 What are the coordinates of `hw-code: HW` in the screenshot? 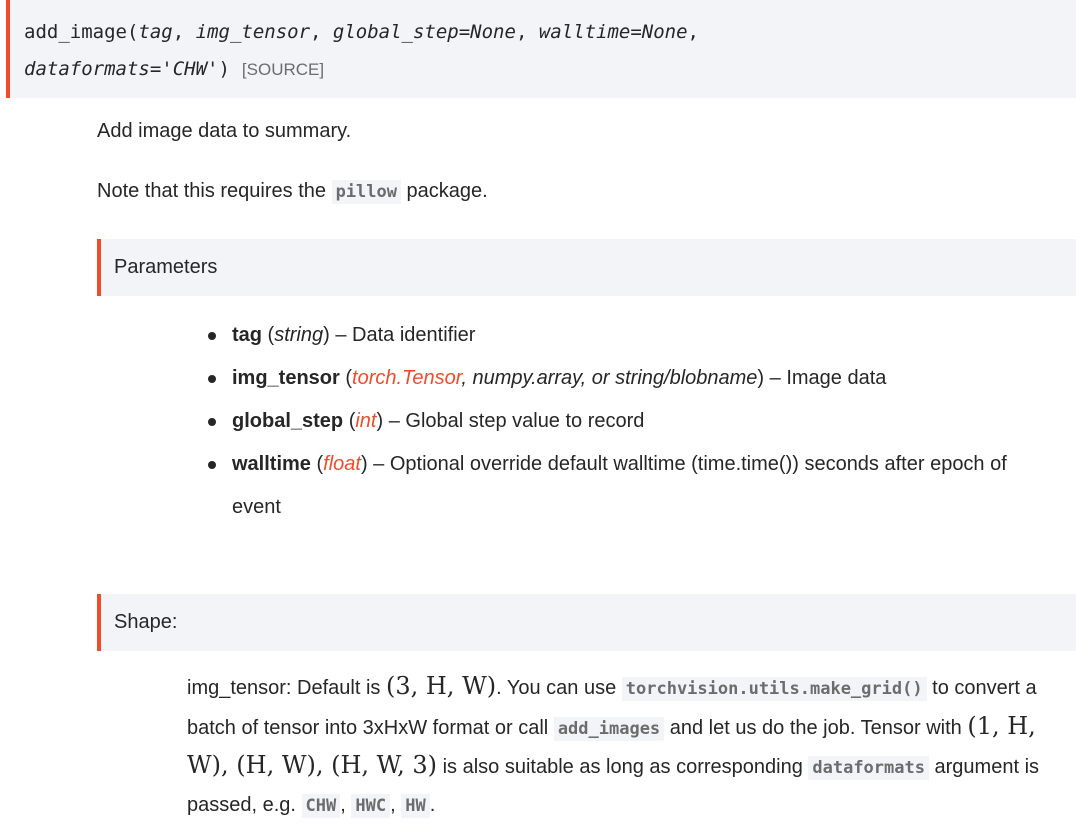 It's located at (415, 805).